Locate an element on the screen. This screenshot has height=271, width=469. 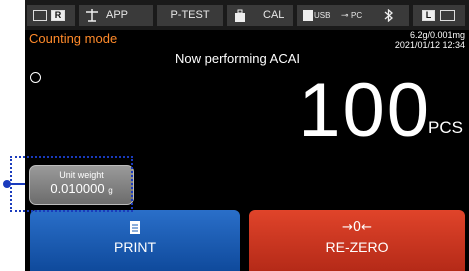
rezero-button: →0← RE-ZERO is located at coordinates (357, 240).